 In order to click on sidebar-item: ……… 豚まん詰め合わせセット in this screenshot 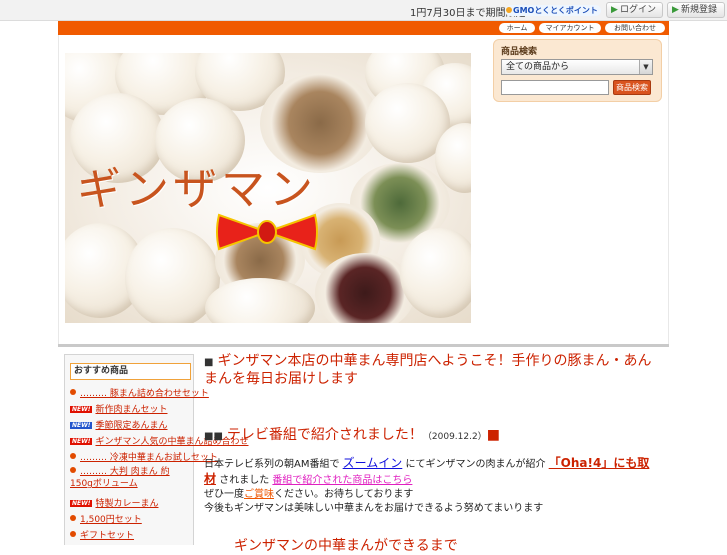, I will do `click(139, 392)`.